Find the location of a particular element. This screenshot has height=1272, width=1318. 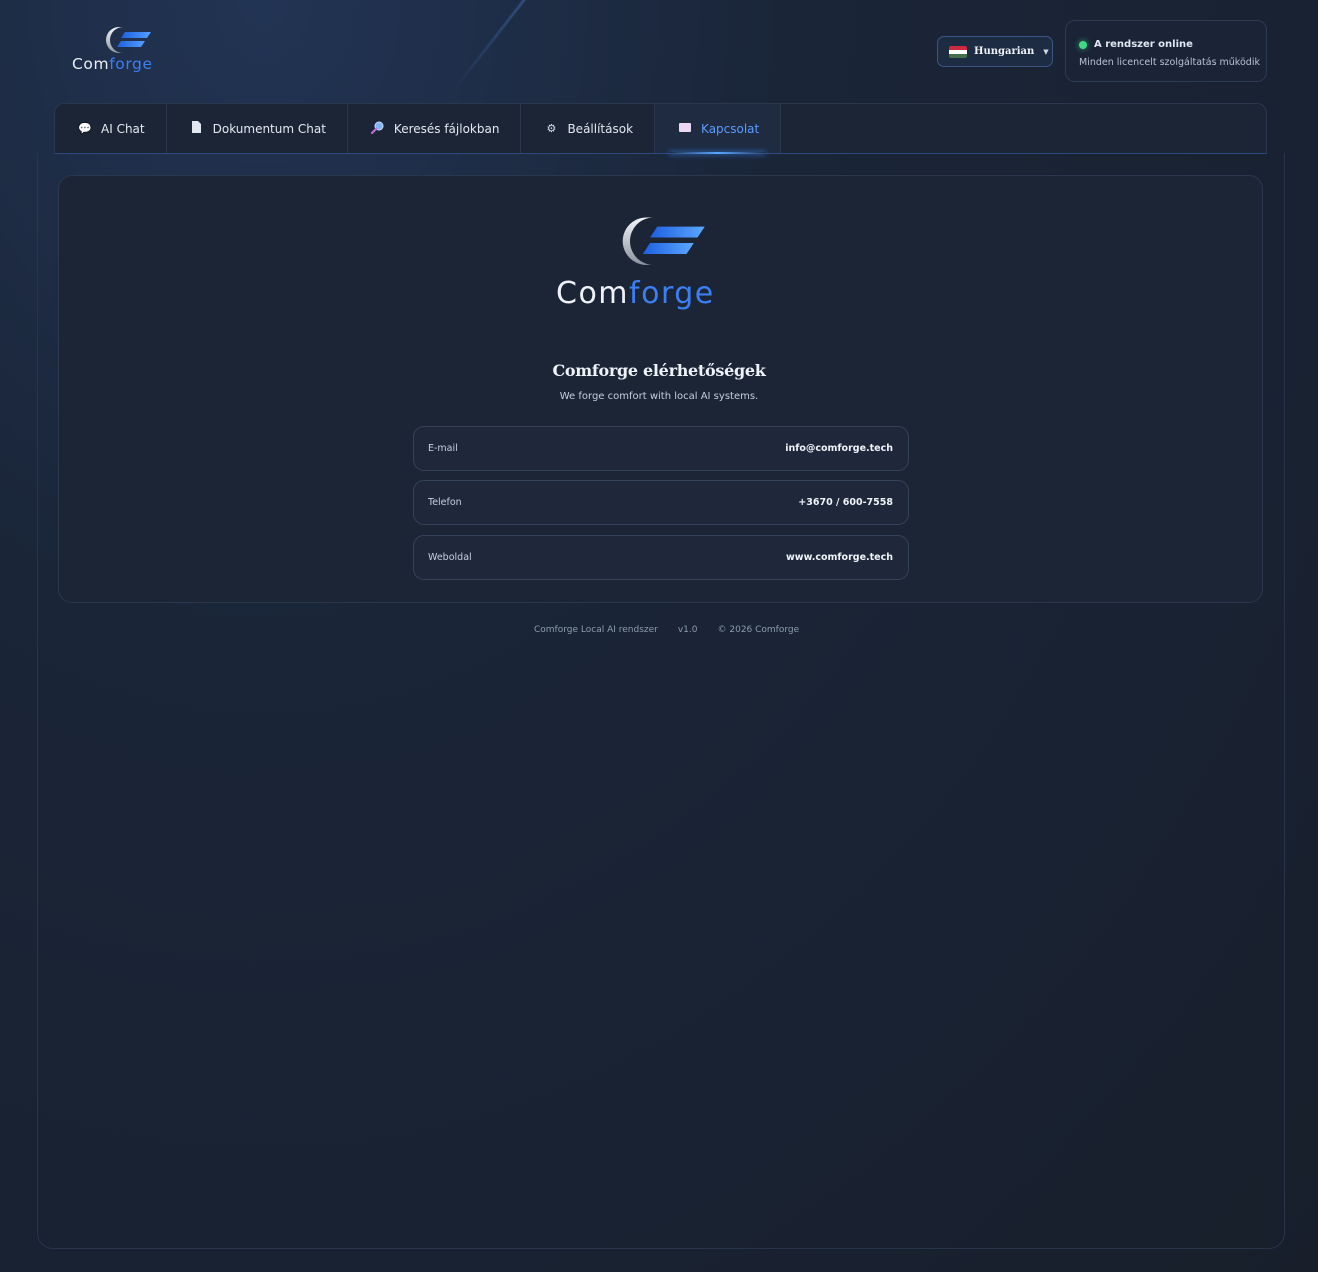

header-logo: Comforge is located at coordinates (125, 50).